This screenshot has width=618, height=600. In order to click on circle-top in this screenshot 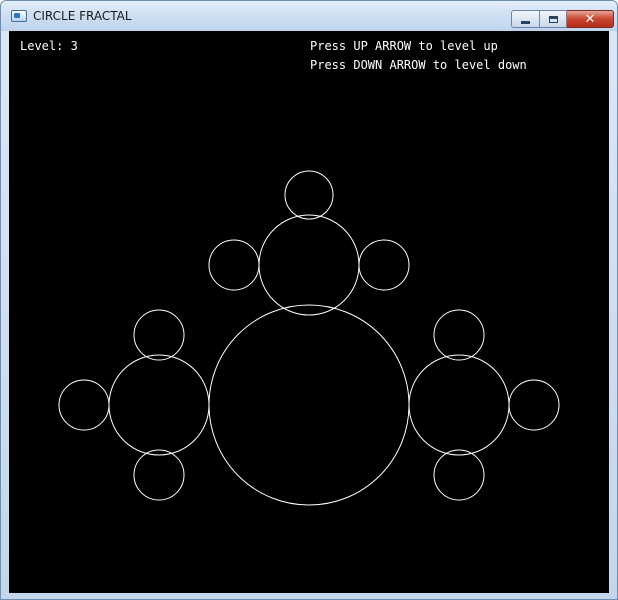, I will do `click(309, 265)`.